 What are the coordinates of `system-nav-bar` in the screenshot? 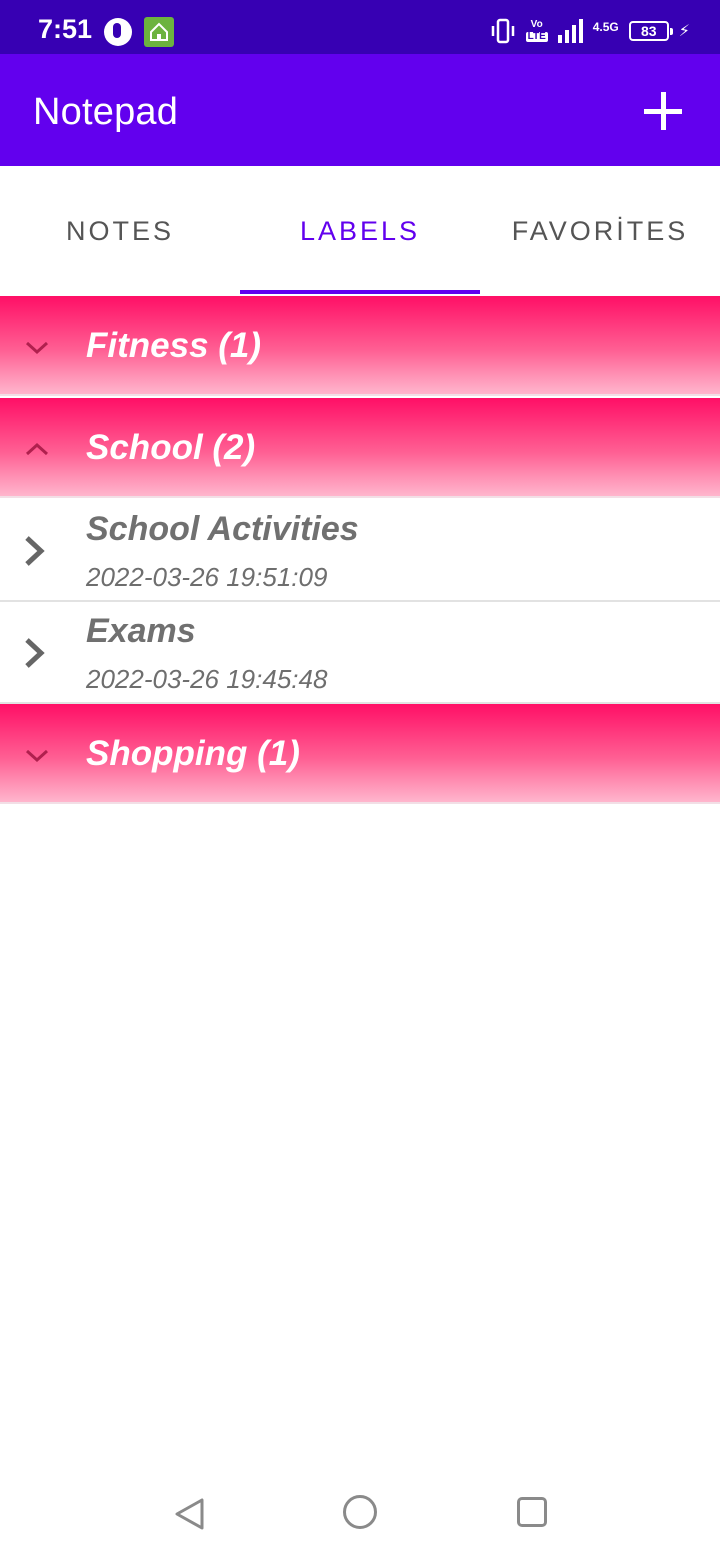 It's located at (360, 1511).